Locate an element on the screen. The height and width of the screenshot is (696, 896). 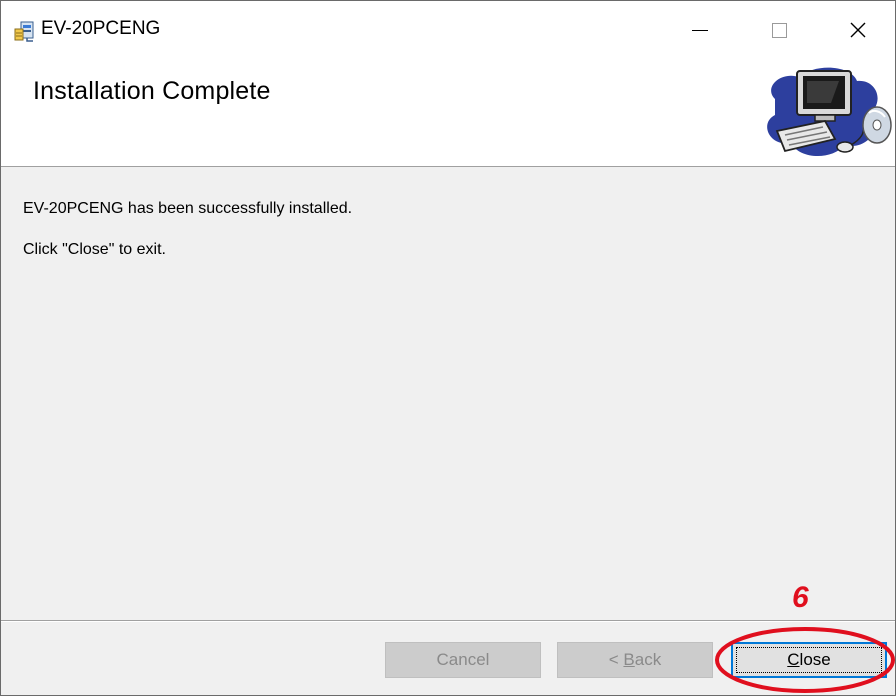
minimize-button is located at coordinates (700, 30).